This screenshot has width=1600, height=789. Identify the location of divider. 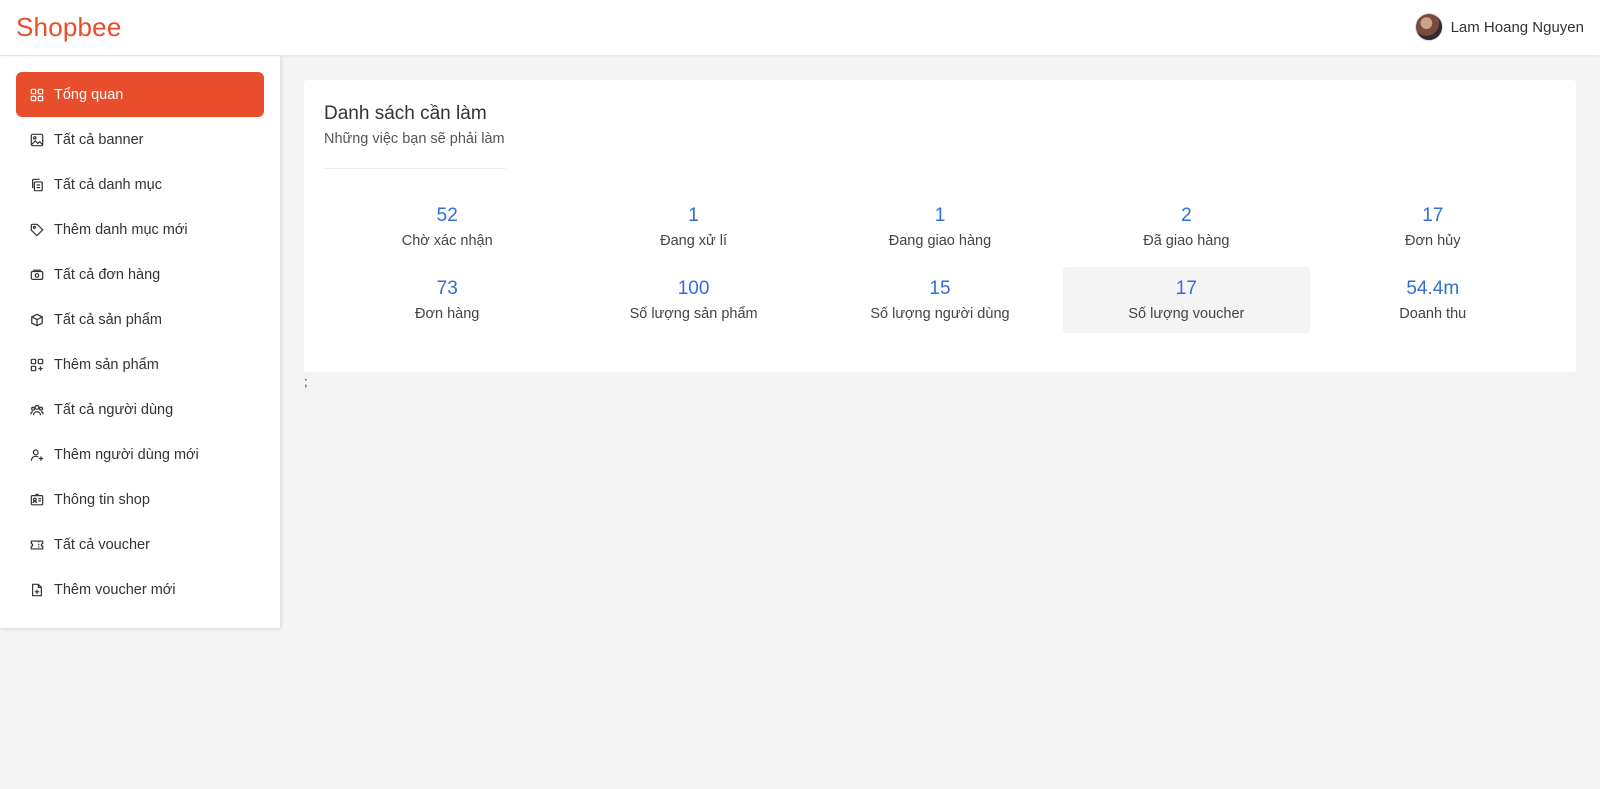
(415, 168).